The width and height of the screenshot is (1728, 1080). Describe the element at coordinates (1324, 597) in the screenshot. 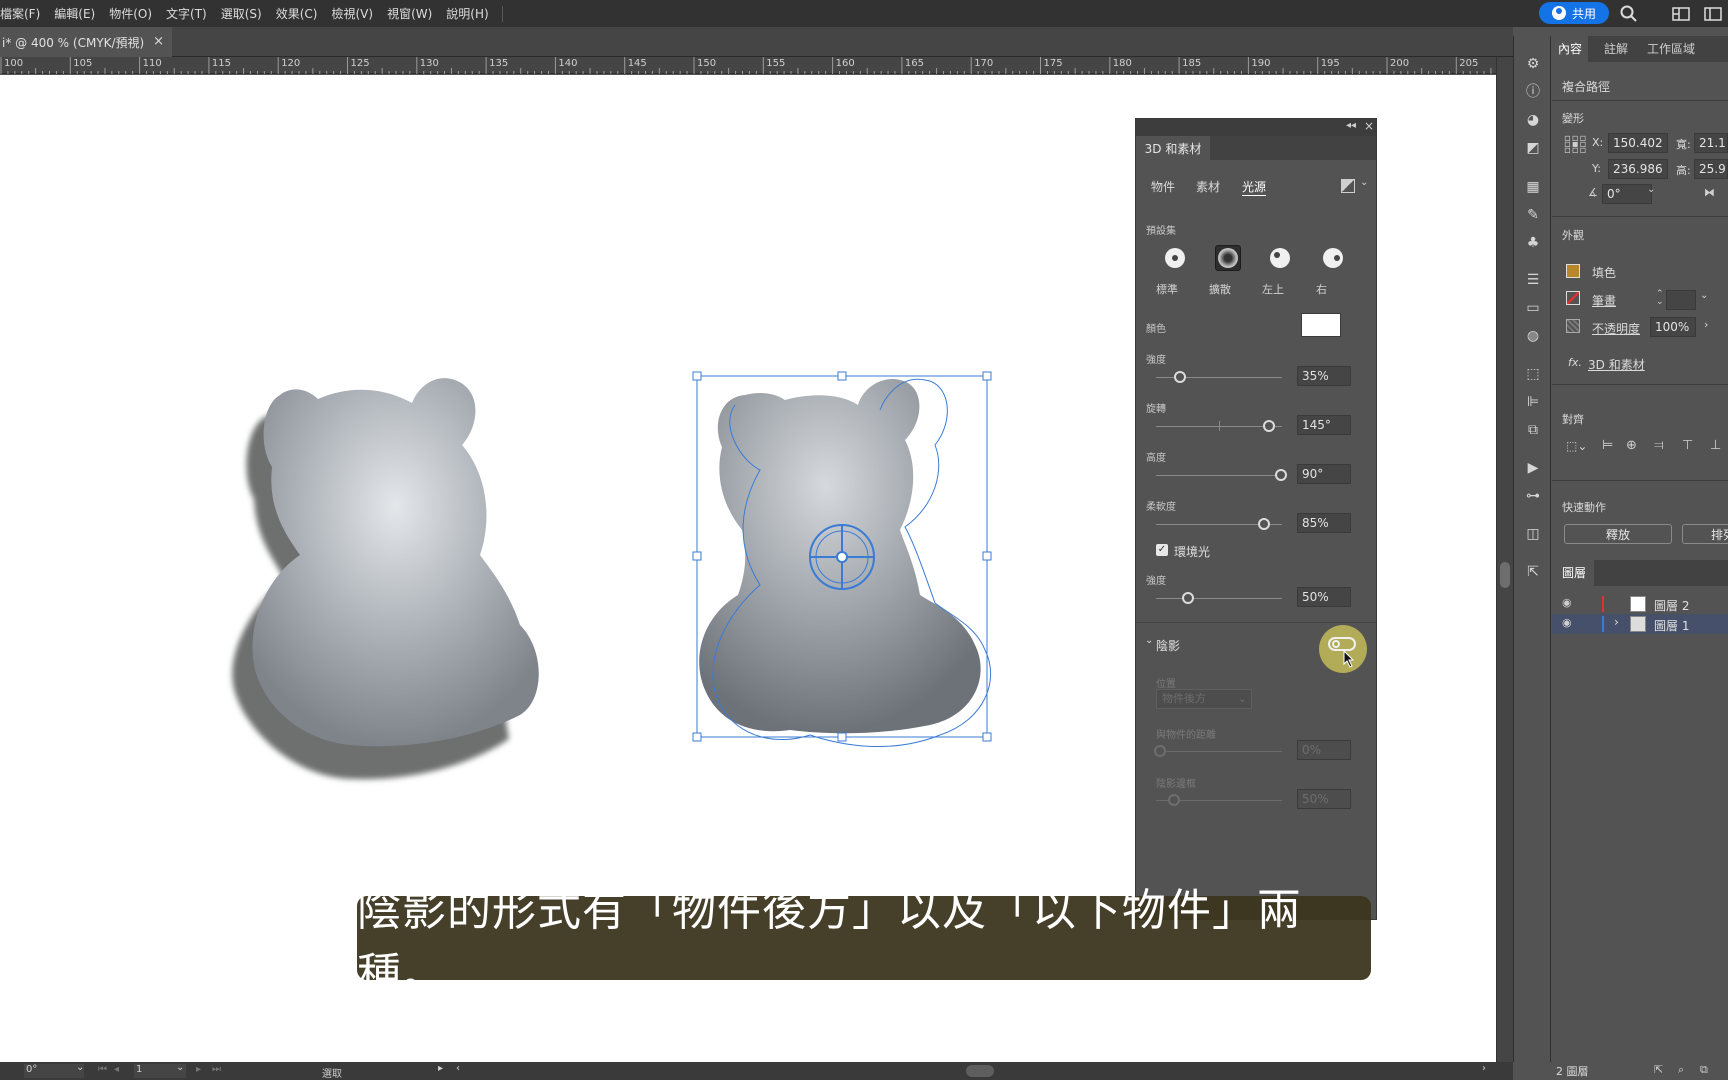

I see `ambient-intensity-input: 50%` at that location.